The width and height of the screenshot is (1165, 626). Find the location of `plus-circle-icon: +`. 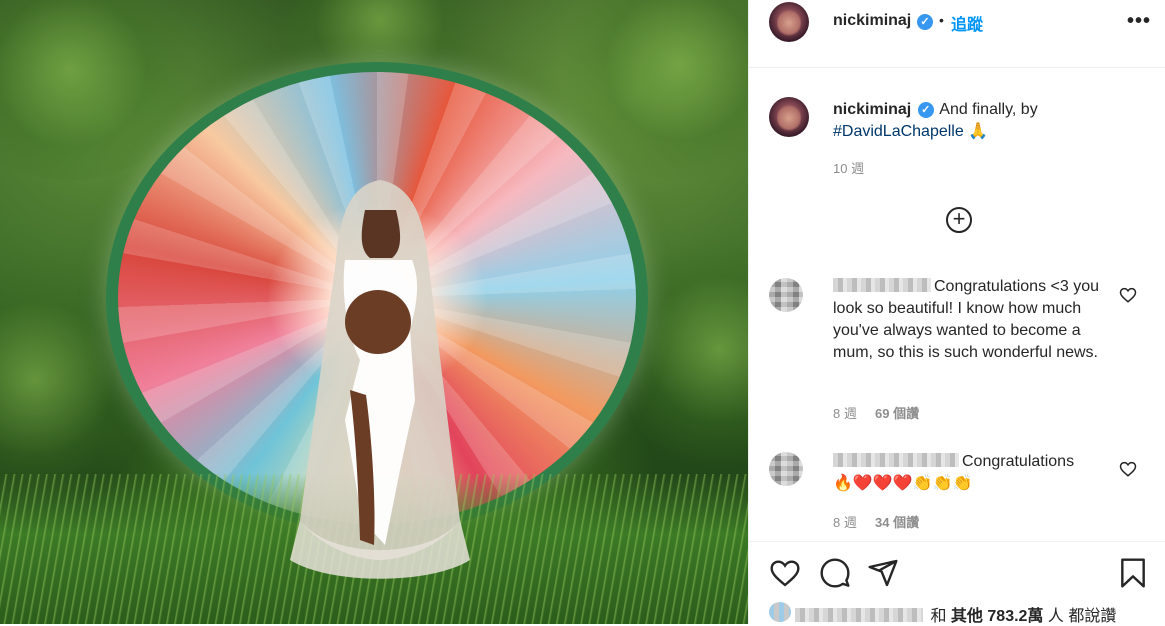

plus-circle-icon: + is located at coordinates (959, 220).